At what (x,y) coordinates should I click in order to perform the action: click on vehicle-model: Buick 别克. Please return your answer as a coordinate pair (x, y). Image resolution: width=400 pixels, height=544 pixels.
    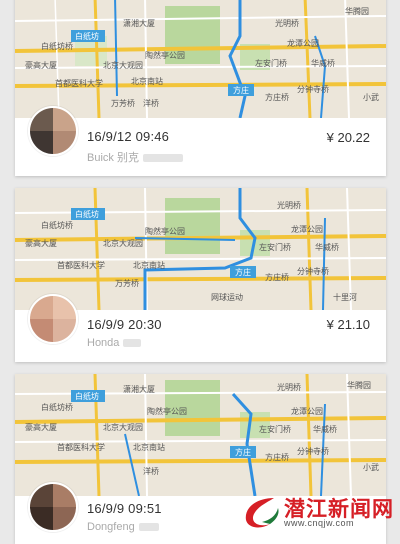
    Looking at the image, I should click on (135, 157).